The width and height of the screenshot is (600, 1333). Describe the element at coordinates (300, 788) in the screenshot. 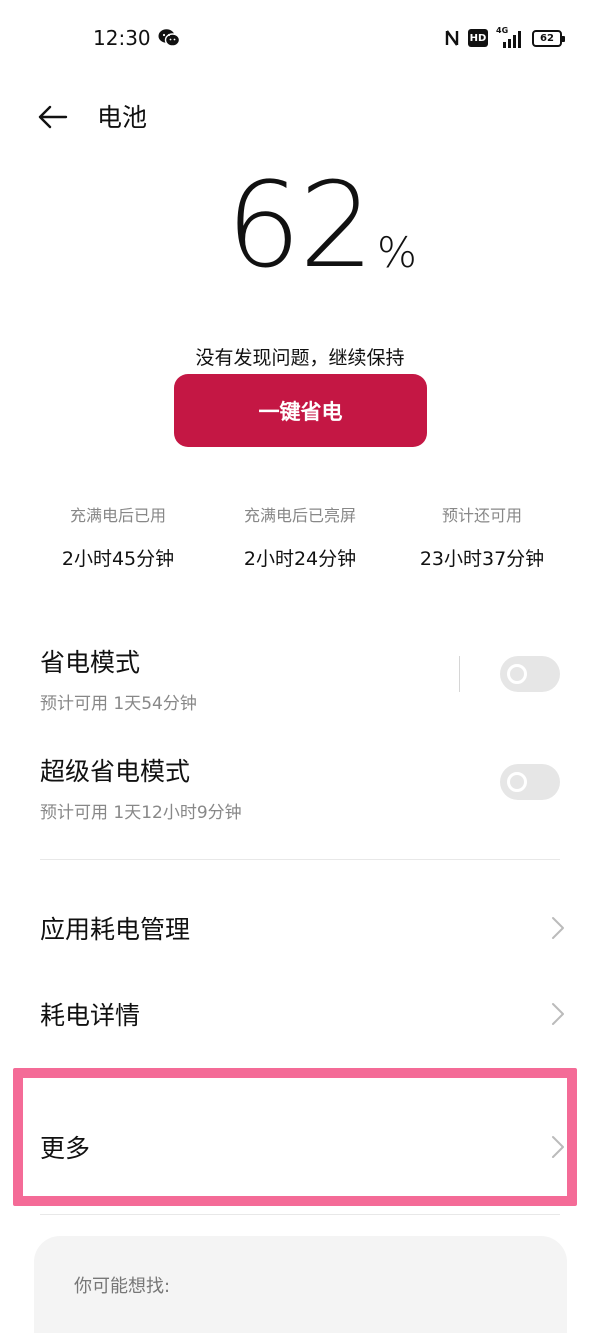

I see `super-power-saving-mode-row: 超级省电模式 预计可用 1天12小时9分钟` at that location.